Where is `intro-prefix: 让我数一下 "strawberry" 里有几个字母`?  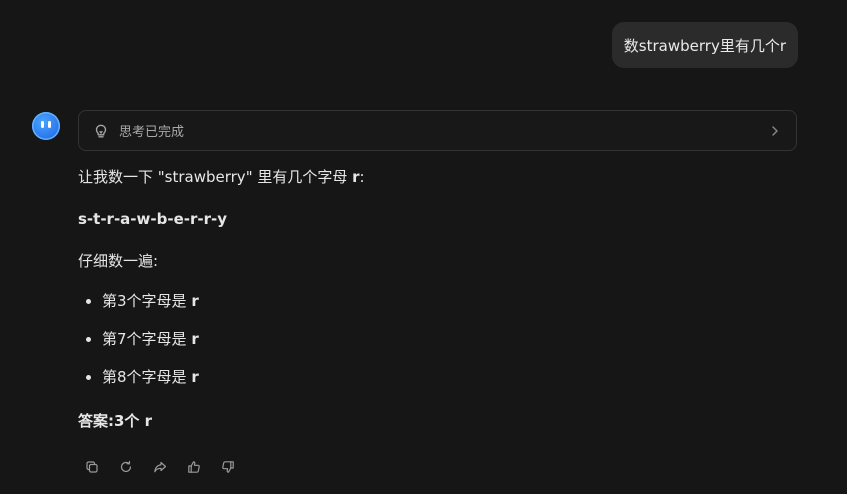
intro-prefix: 让我数一下 "strawberry" 里有几个字母 is located at coordinates (215, 177).